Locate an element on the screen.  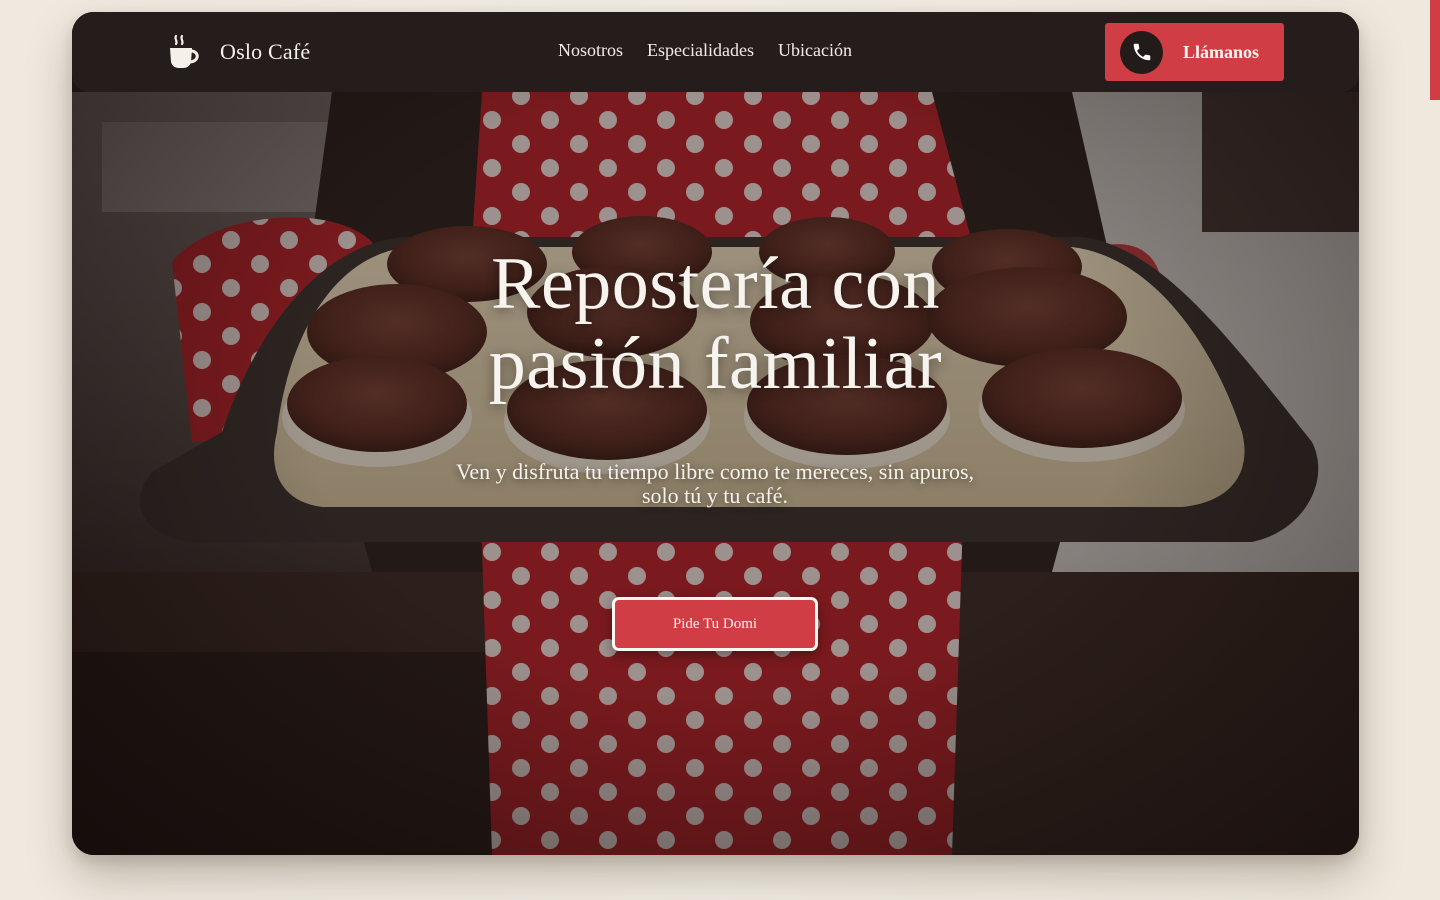
order-delivery-button: Pide Tu Domi is located at coordinates (715, 624).